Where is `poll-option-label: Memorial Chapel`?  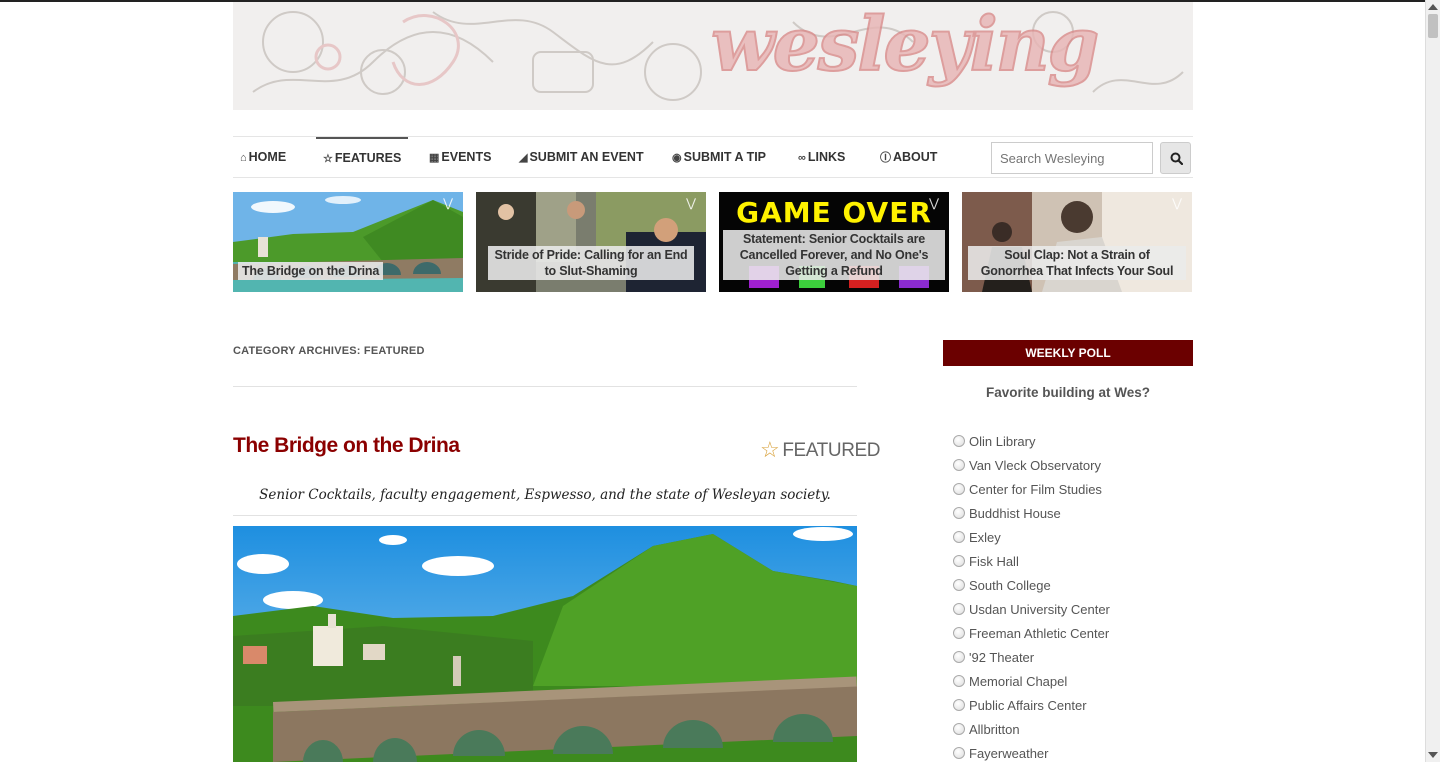
poll-option-label: Memorial Chapel is located at coordinates (1018, 681).